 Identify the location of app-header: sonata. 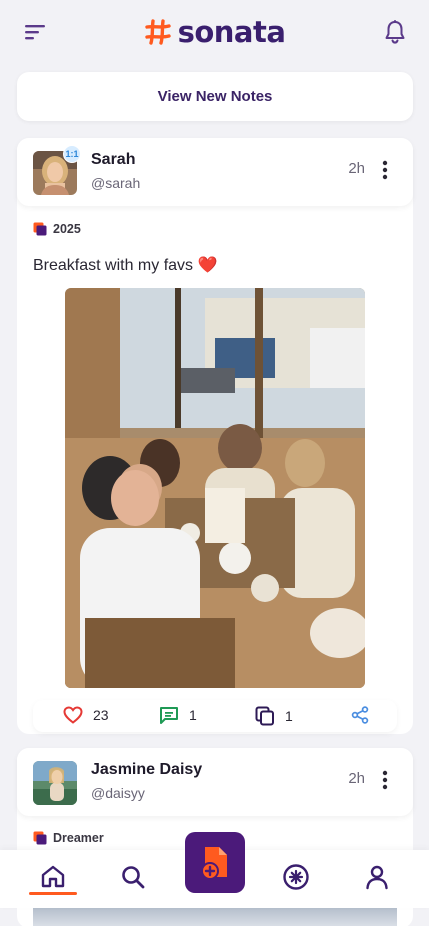
(214, 32).